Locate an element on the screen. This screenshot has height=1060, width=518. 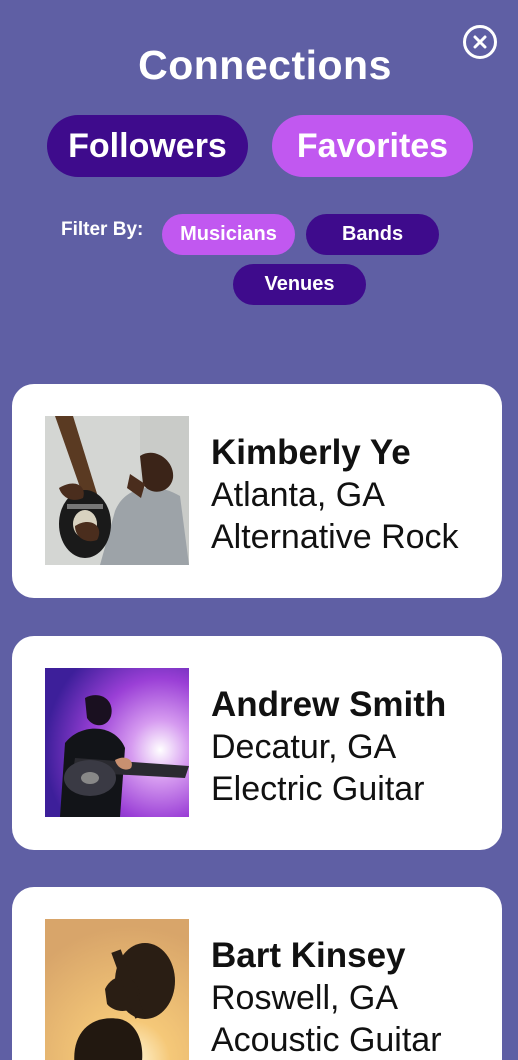
connection-info: Andrew Smith Decatur, GA Electric Guitar is located at coordinates (328, 747).